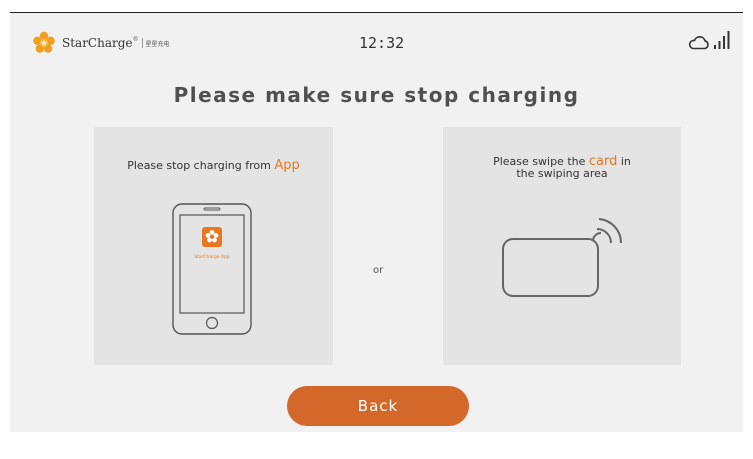  What do you see at coordinates (212, 257) in the screenshot?
I see `app-name-label: StarCharge App` at bounding box center [212, 257].